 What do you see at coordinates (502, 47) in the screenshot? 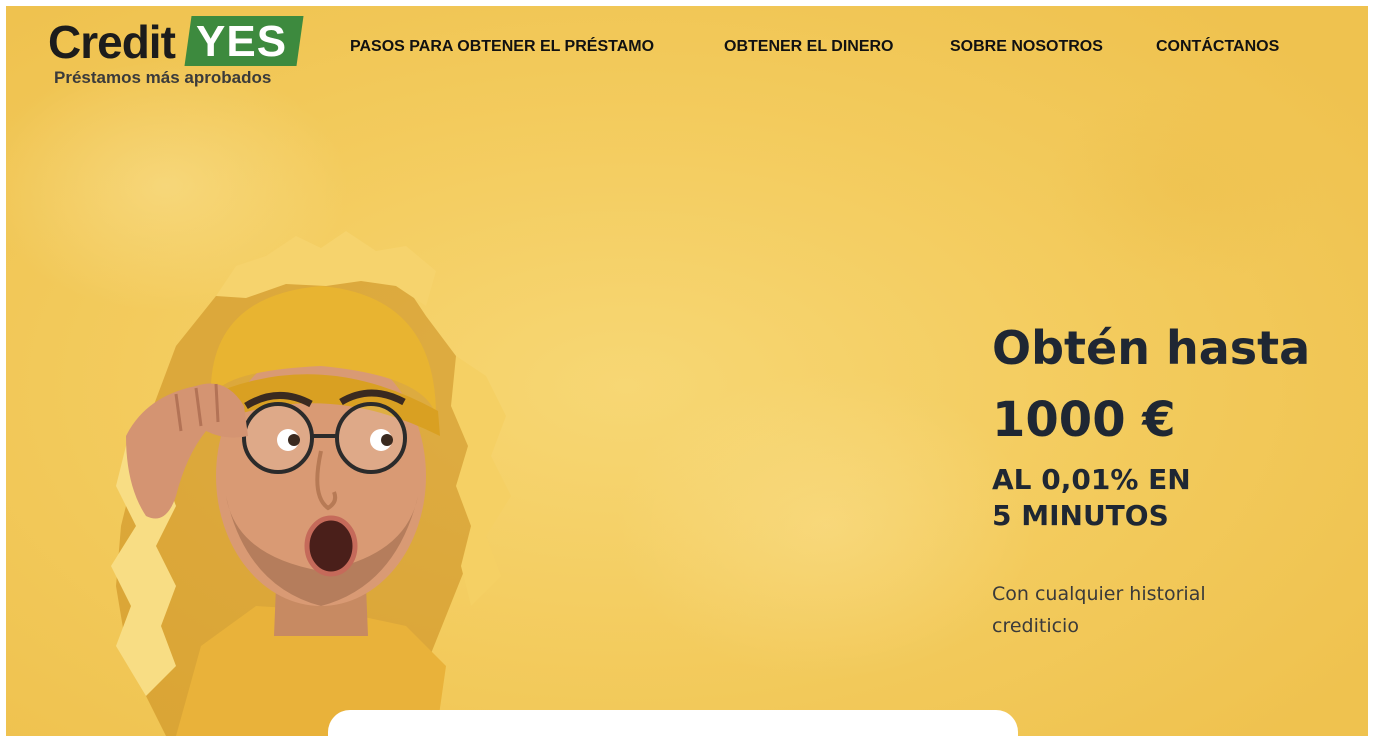
I see `nav-item-pasos: PASOS PARA OBTENER EL PRÉSTAMO` at bounding box center [502, 47].